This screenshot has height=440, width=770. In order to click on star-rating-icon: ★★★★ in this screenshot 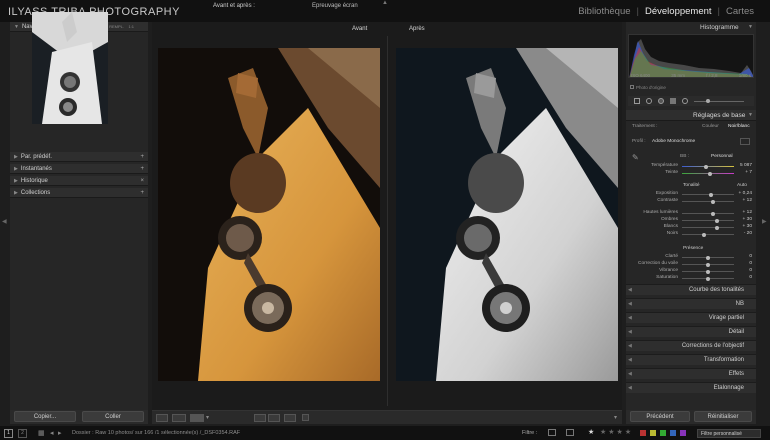, I will do `click(616, 432)`.